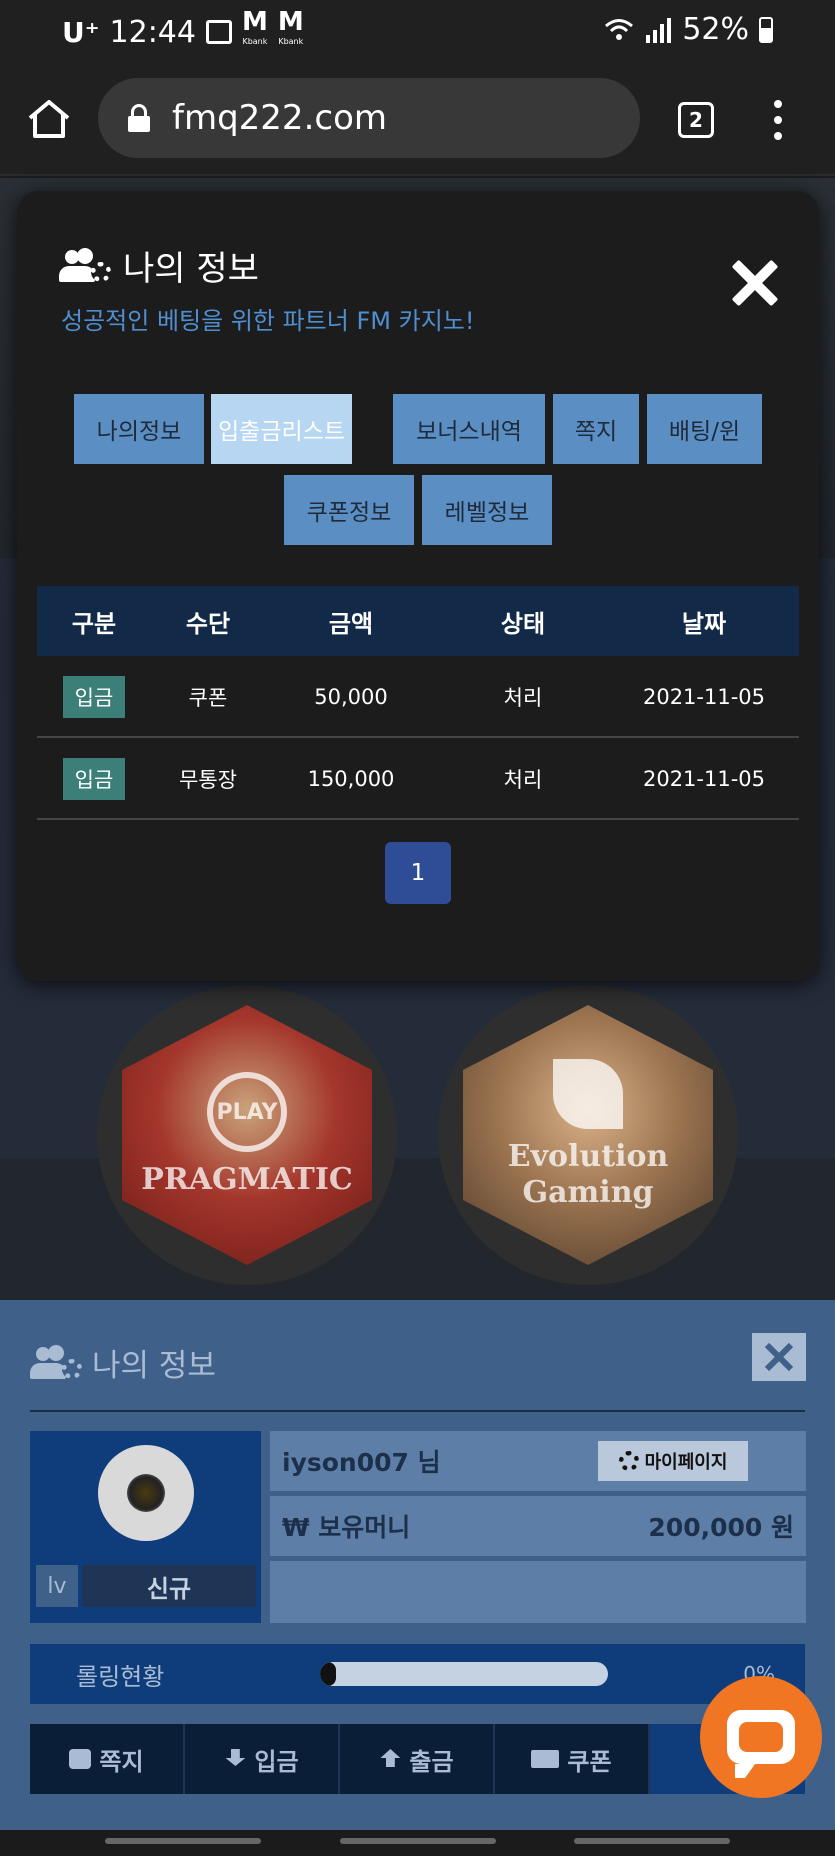  I want to click on nav-withdraw: 출금, so click(417, 1759).